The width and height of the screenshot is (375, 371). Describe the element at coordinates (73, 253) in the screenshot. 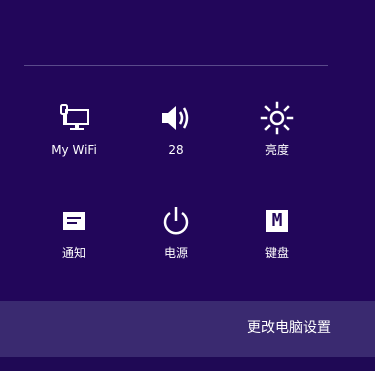

I see `notifications-label: 通知` at that location.